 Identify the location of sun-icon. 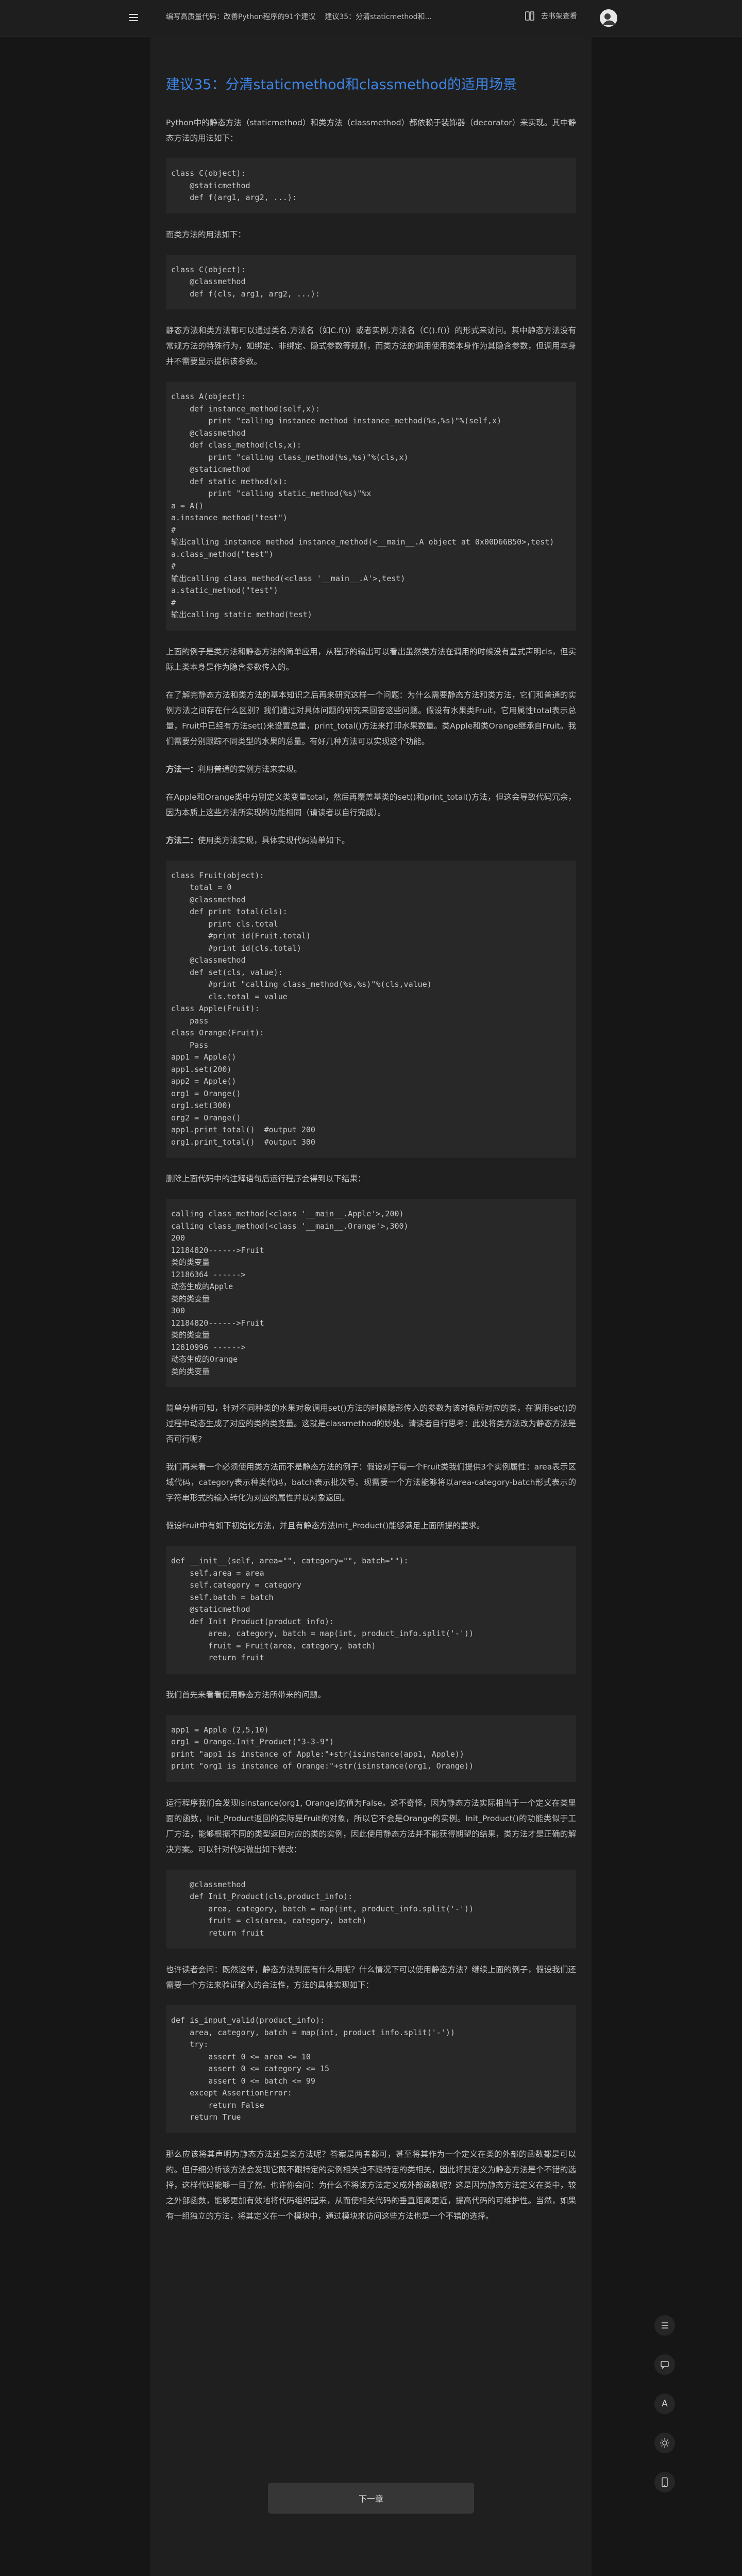
(664, 2443).